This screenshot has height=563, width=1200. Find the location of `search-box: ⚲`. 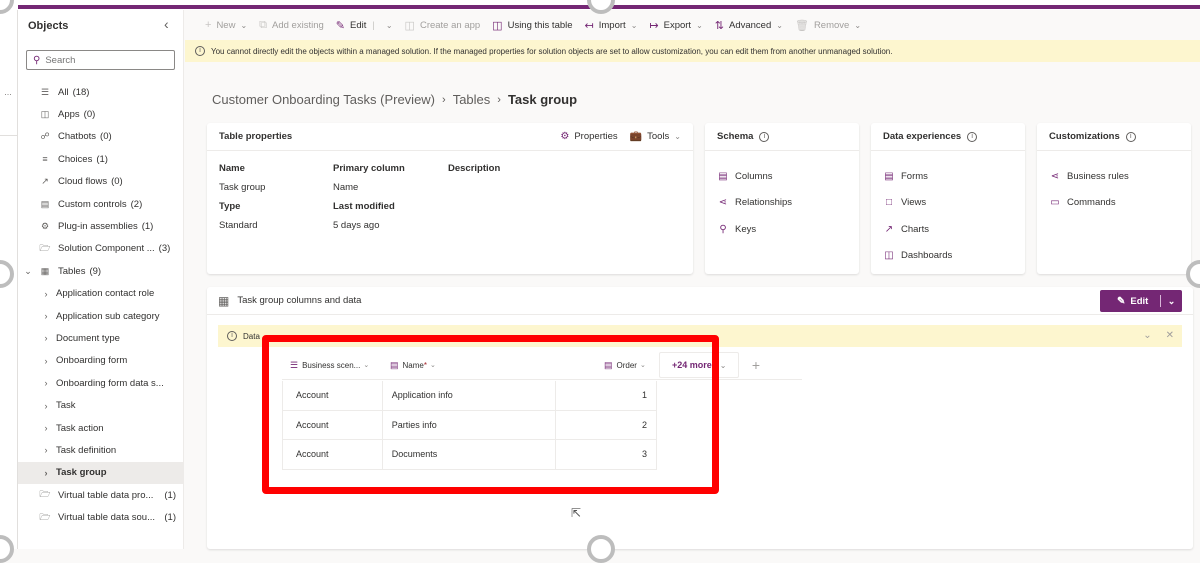

search-box: ⚲ is located at coordinates (100, 60).